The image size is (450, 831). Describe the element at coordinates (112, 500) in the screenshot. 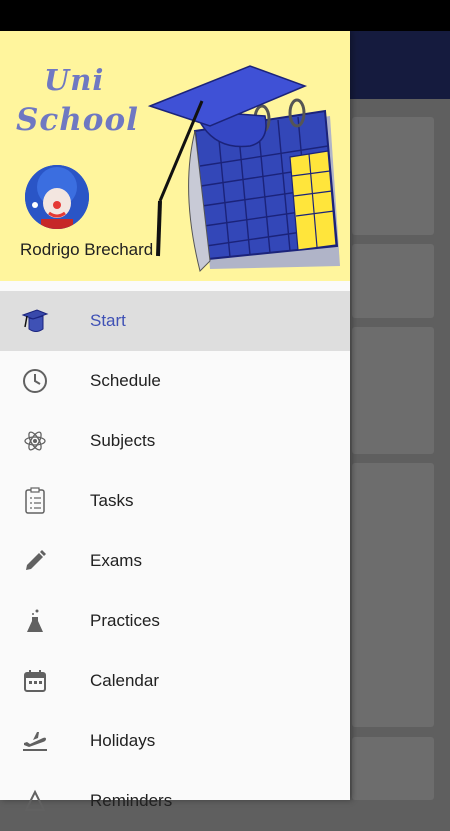

I see `menu-item-label: Tasks` at that location.